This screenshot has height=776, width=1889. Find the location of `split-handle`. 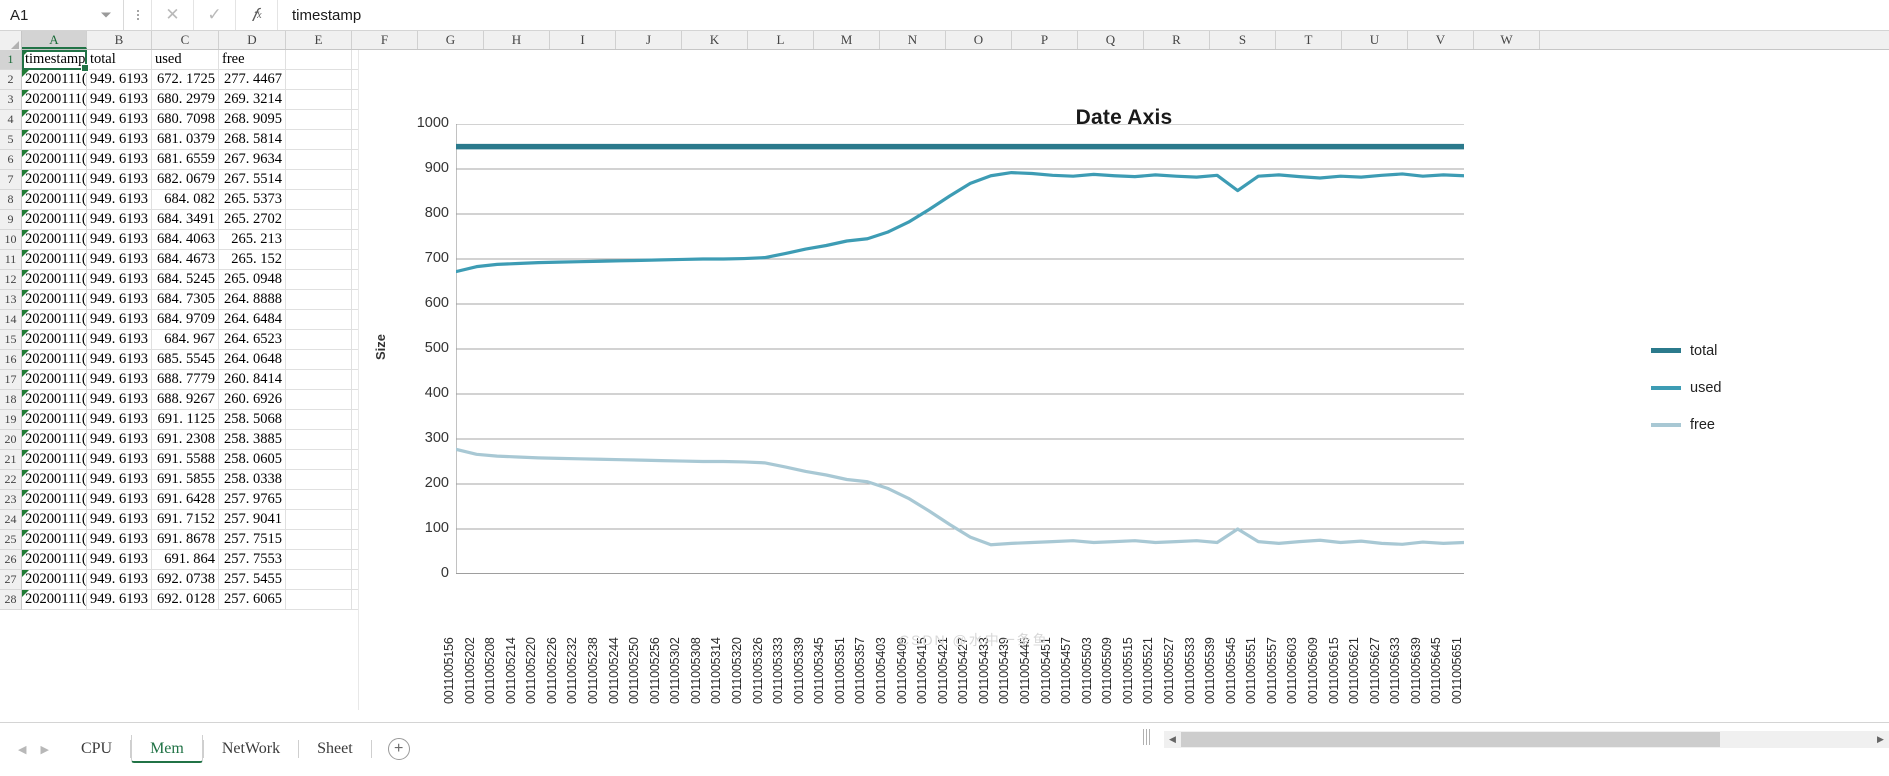

split-handle is located at coordinates (1148, 739).